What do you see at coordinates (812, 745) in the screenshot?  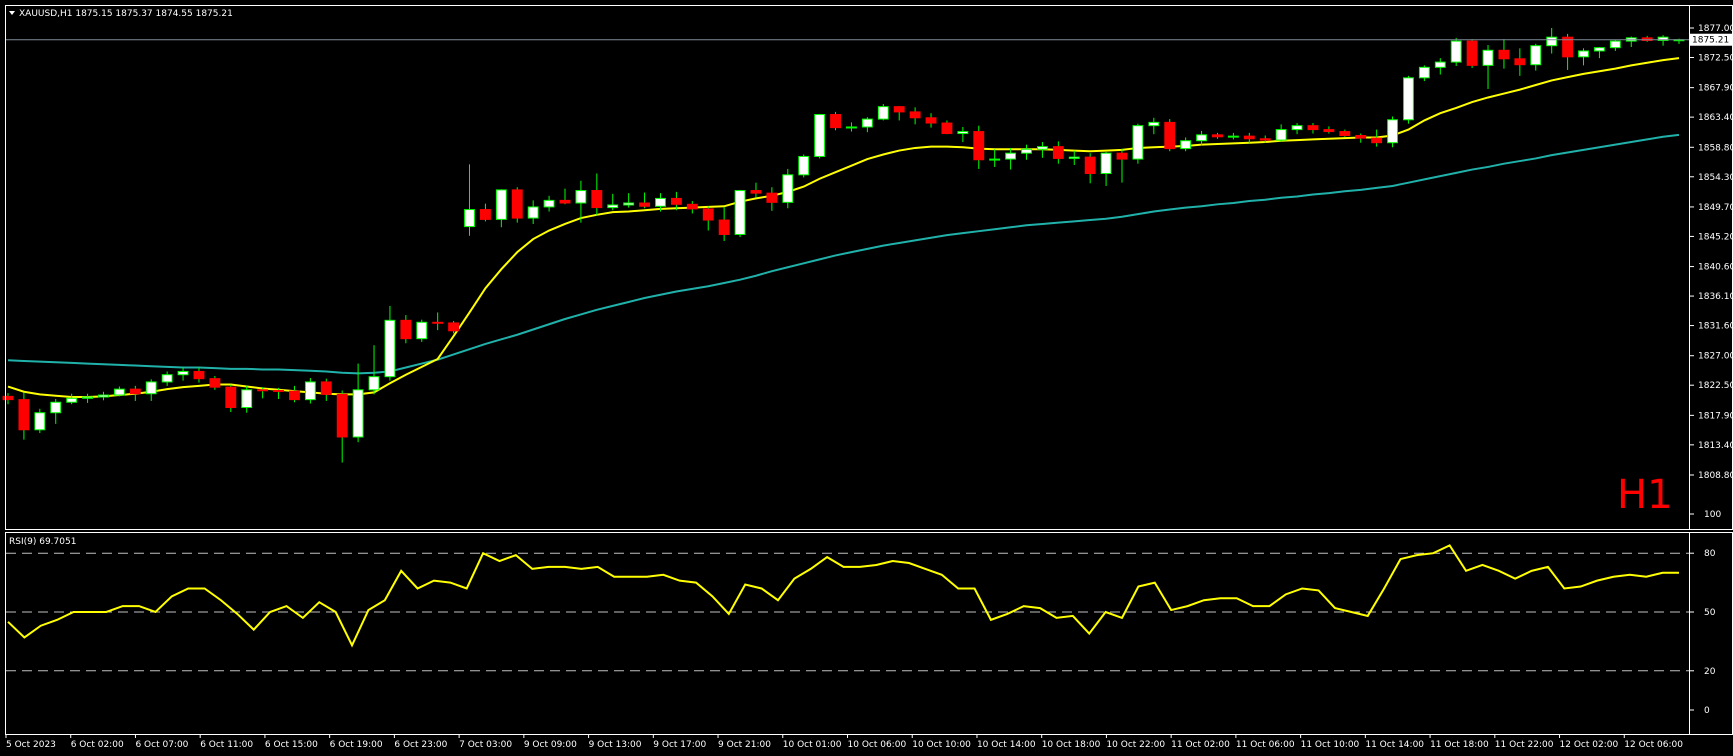 I see `time-tick-label: 10 Oct 01:00` at bounding box center [812, 745].